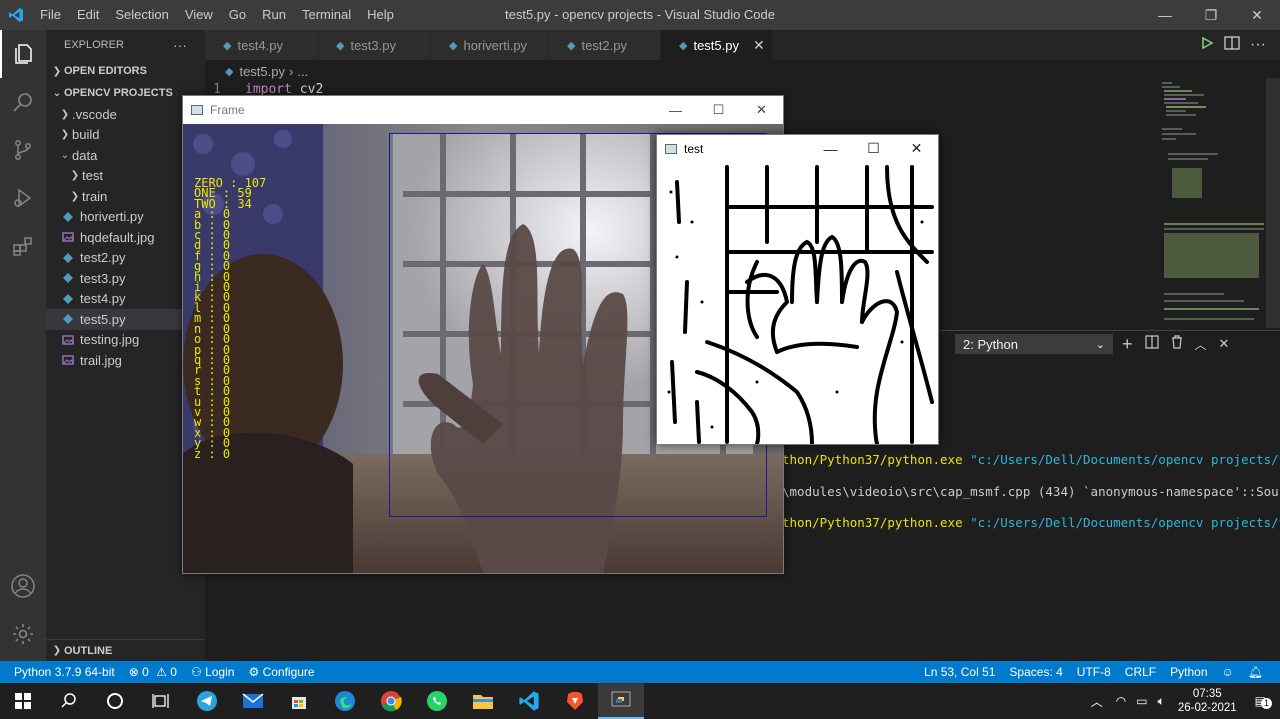 This screenshot has width=1280, height=719. What do you see at coordinates (759, 45) in the screenshot?
I see `close-tab-icon: ✕` at bounding box center [759, 45].